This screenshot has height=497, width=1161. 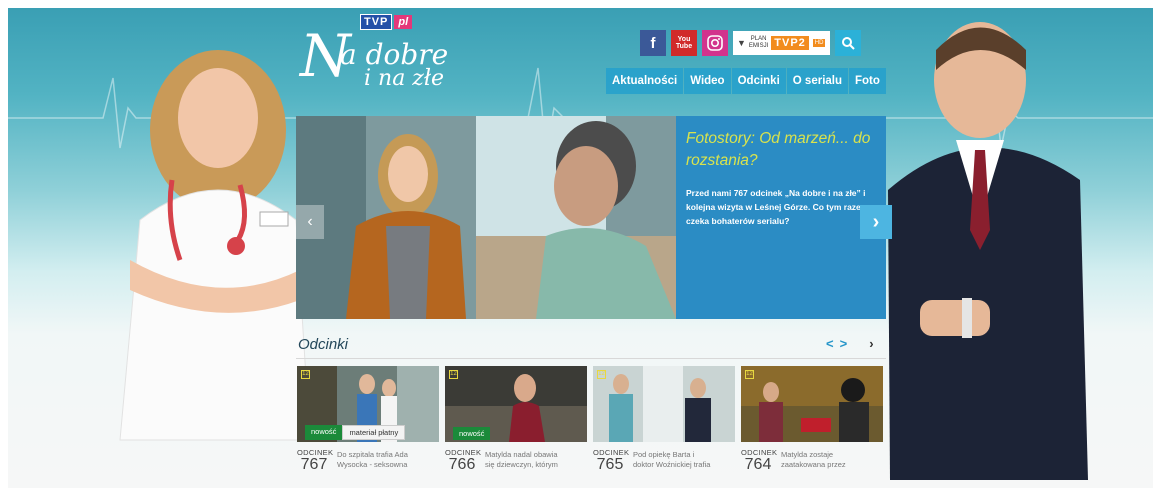 What do you see at coordinates (645, 81) in the screenshot?
I see `nav-item-aktualnosci: Aktualności` at bounding box center [645, 81].